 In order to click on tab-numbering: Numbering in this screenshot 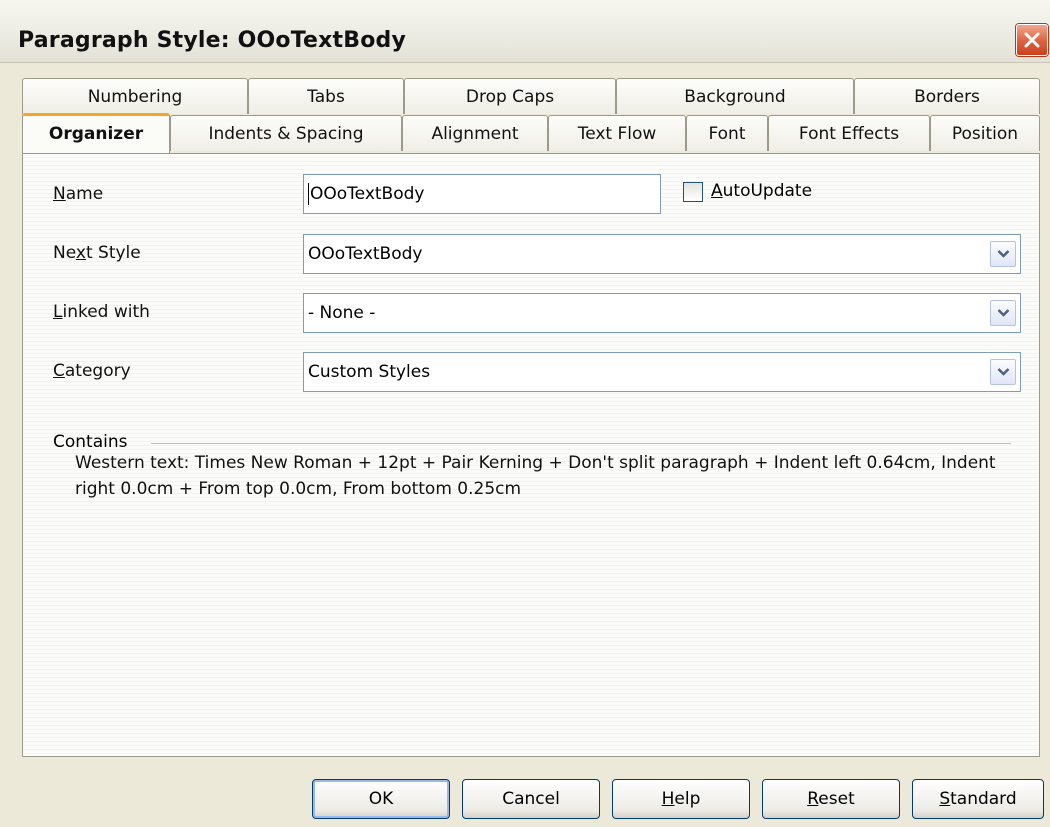, I will do `click(135, 96)`.